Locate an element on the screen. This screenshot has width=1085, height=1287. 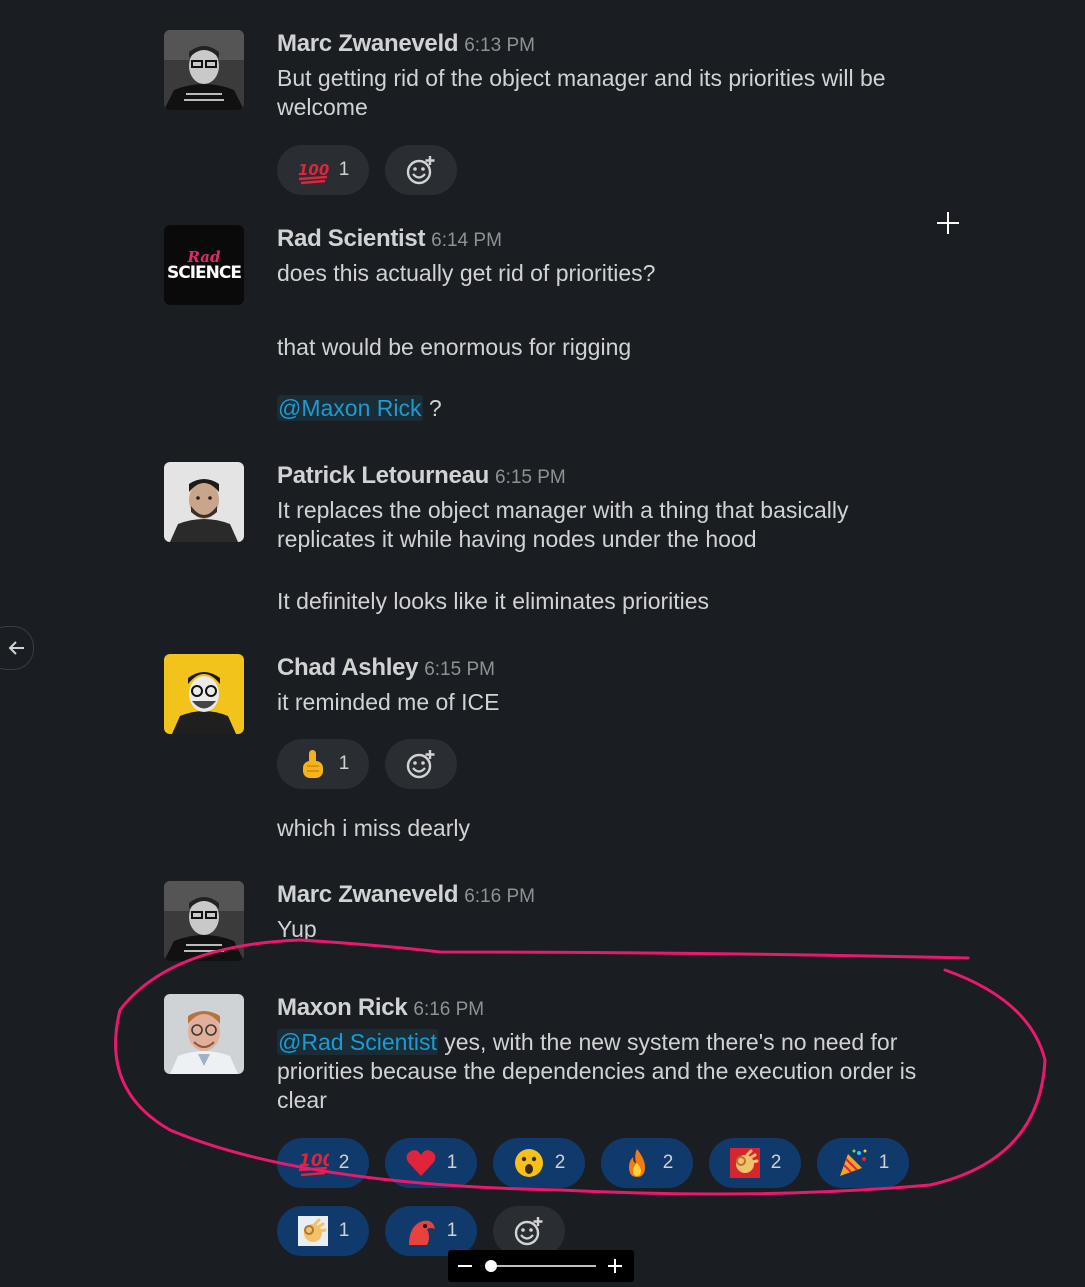
author-name: Rad Scientist is located at coordinates (351, 238).